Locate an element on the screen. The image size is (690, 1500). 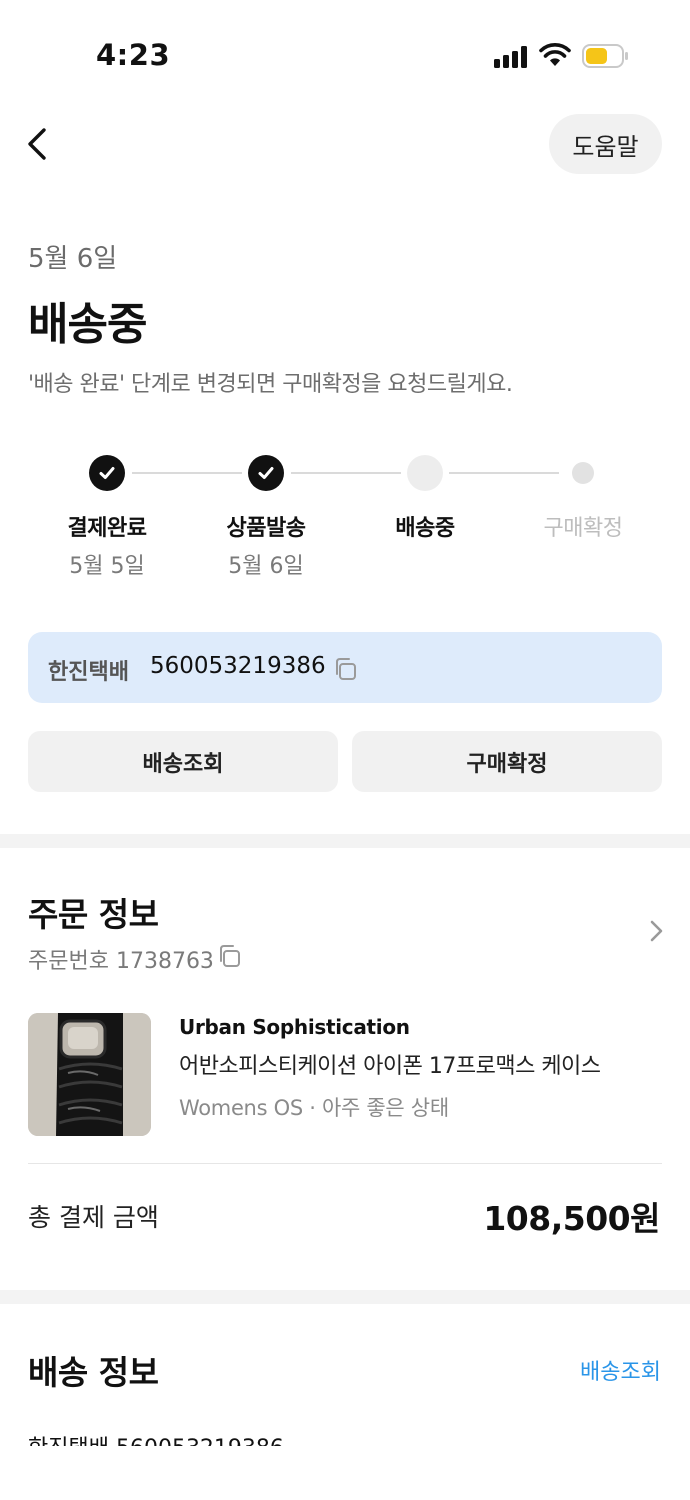
step-date: 5월 6일 is located at coordinates (266, 566).